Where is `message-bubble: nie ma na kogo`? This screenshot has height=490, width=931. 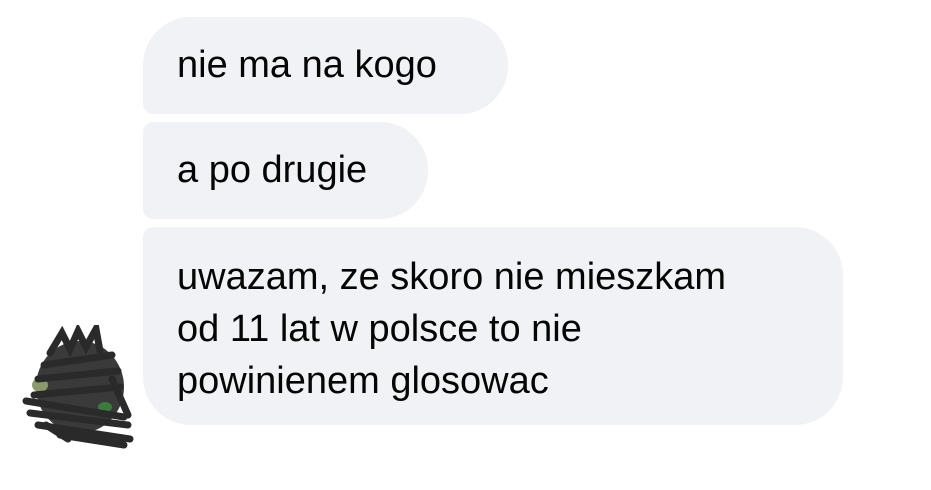 message-bubble: nie ma na kogo is located at coordinates (325, 65).